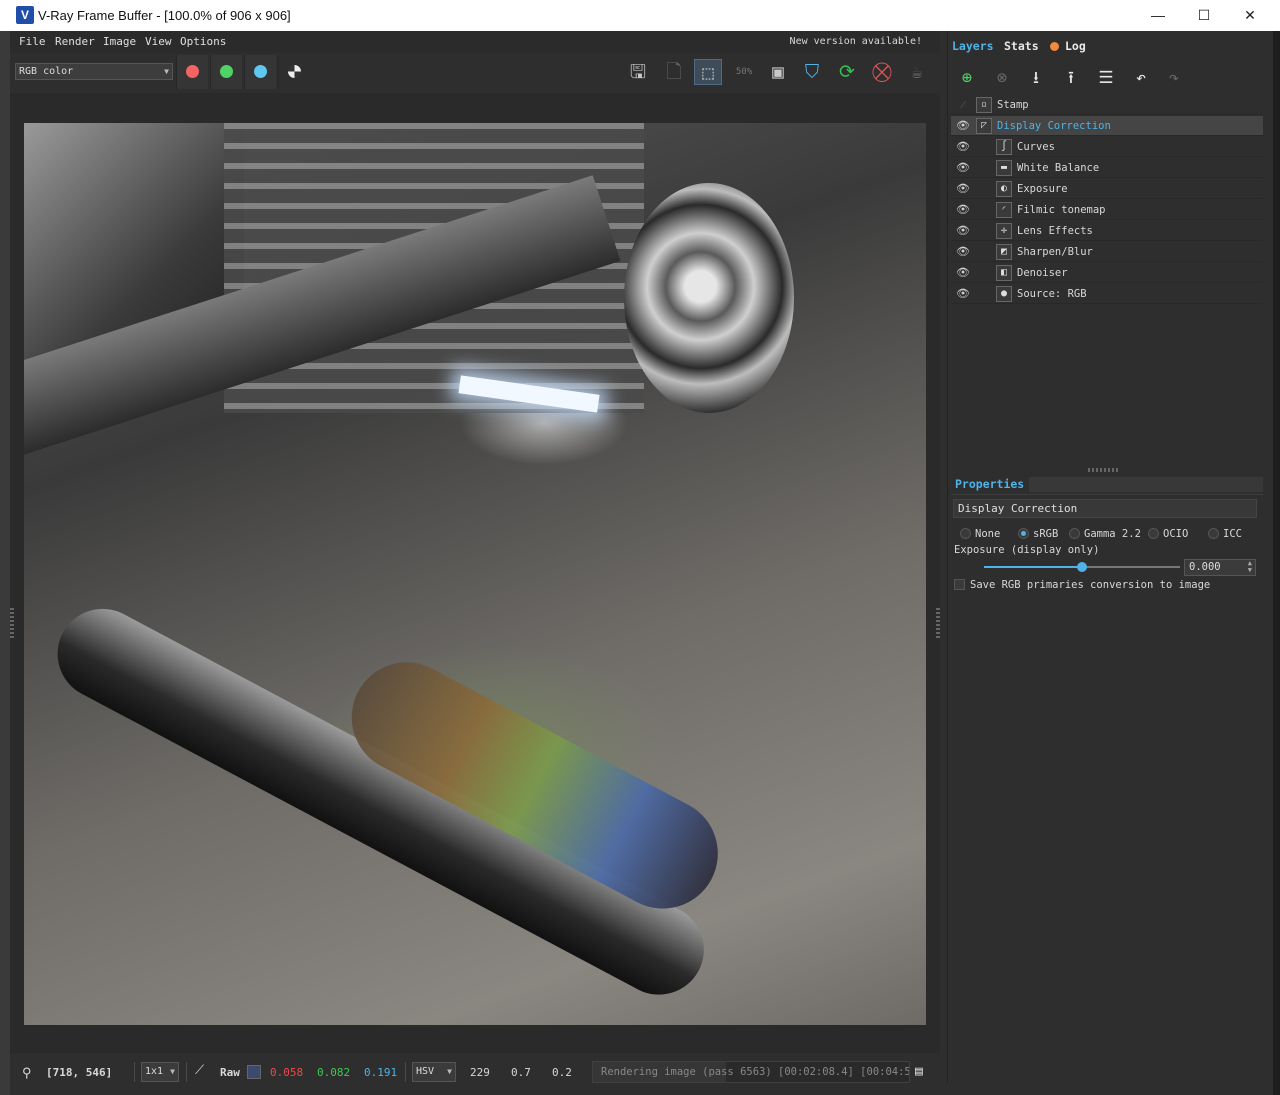  I want to click on clear-icon: 🗋, so click(674, 72).